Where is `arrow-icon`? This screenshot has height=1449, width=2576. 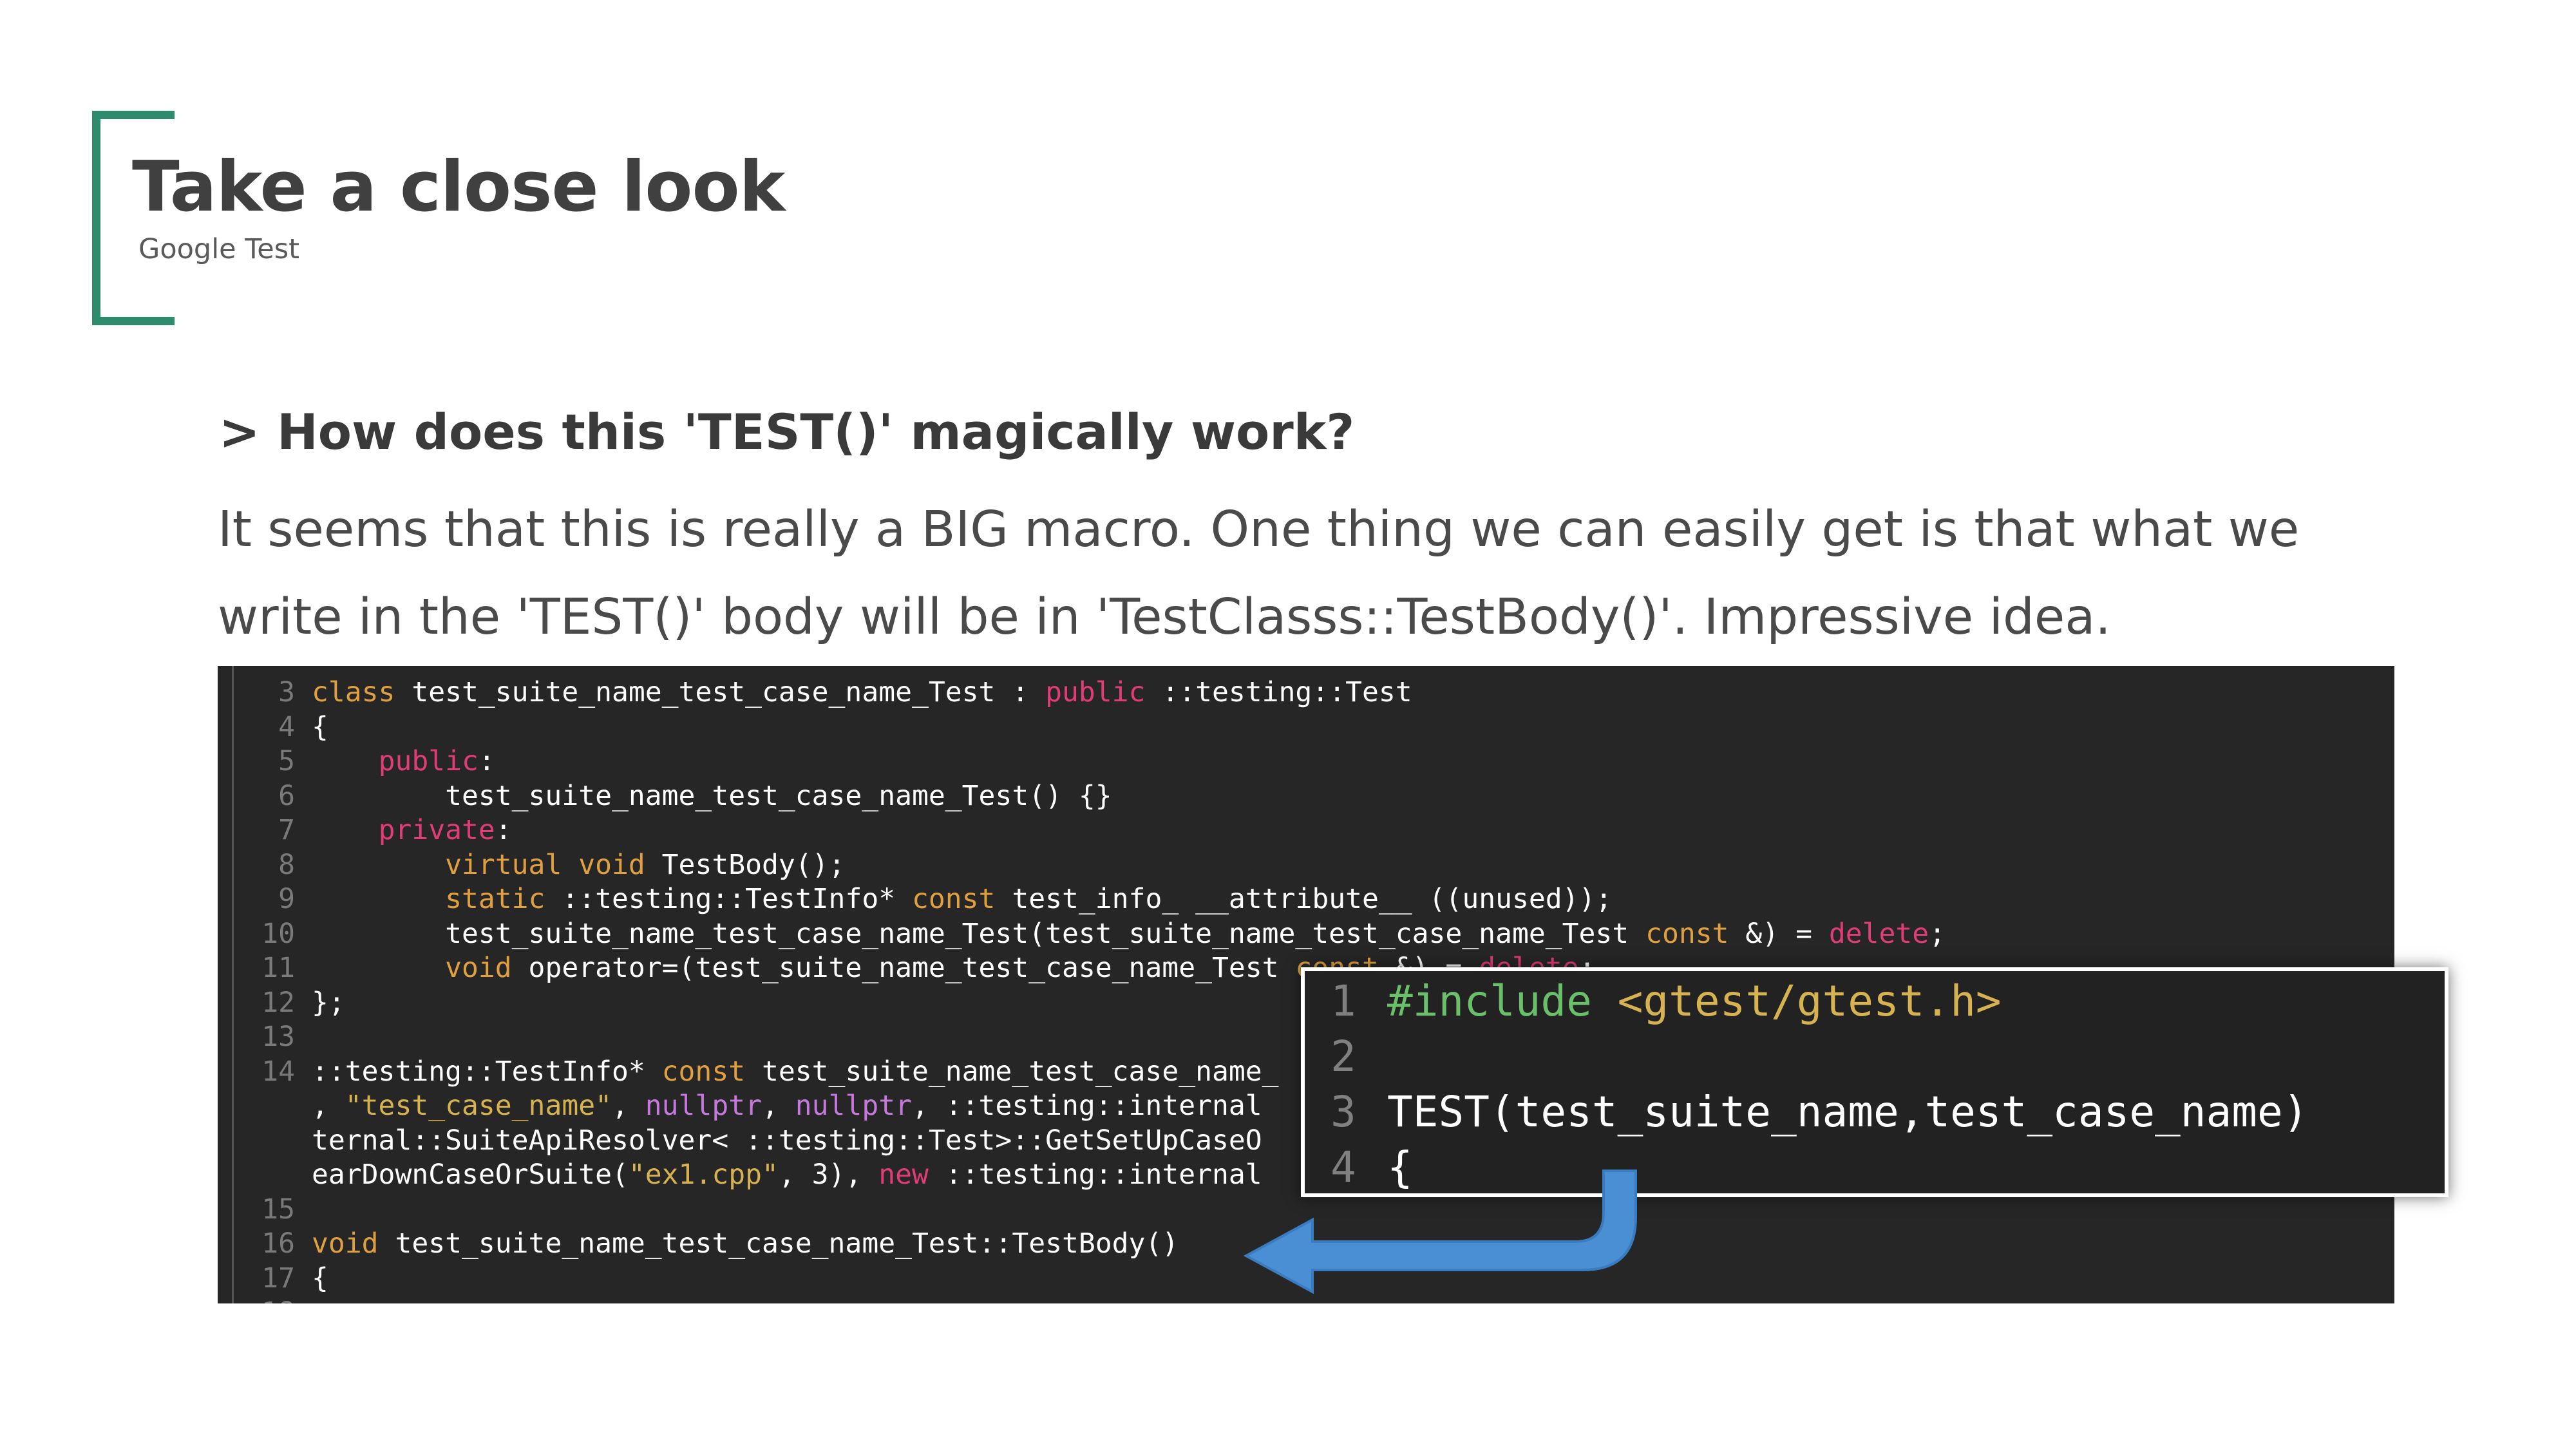
arrow-icon is located at coordinates (1440, 1232).